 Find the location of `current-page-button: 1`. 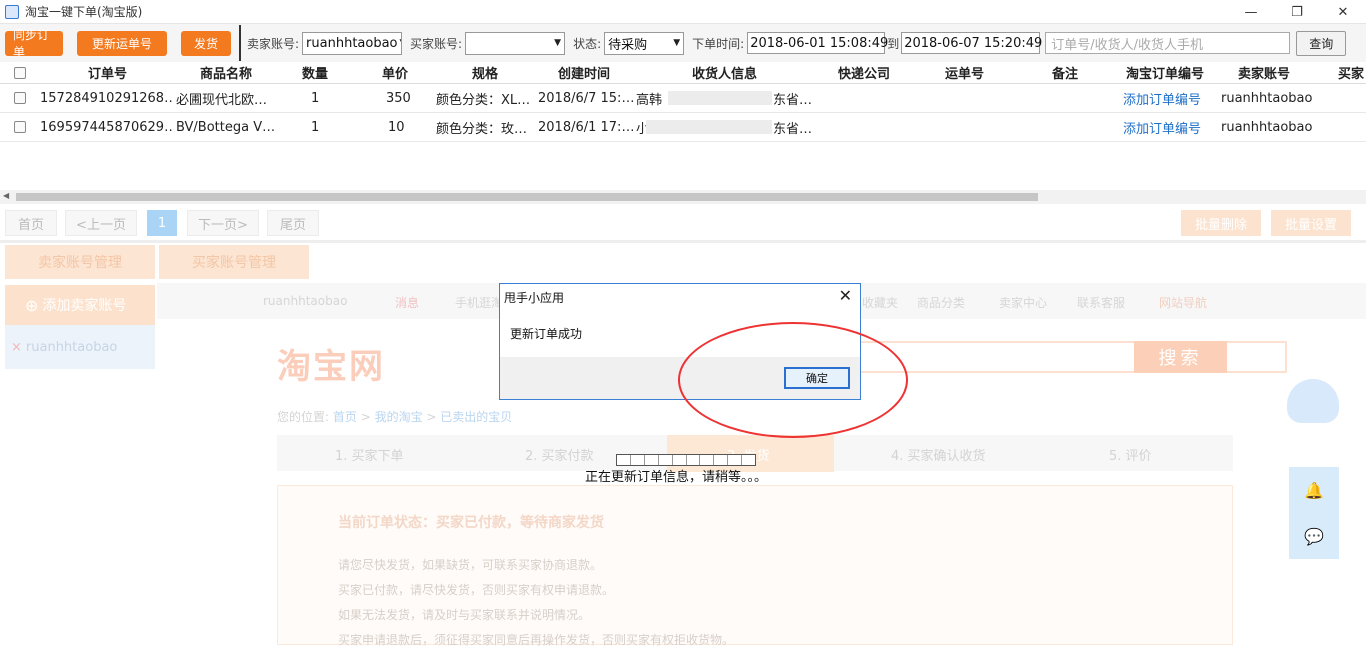

current-page-button: 1 is located at coordinates (162, 223).